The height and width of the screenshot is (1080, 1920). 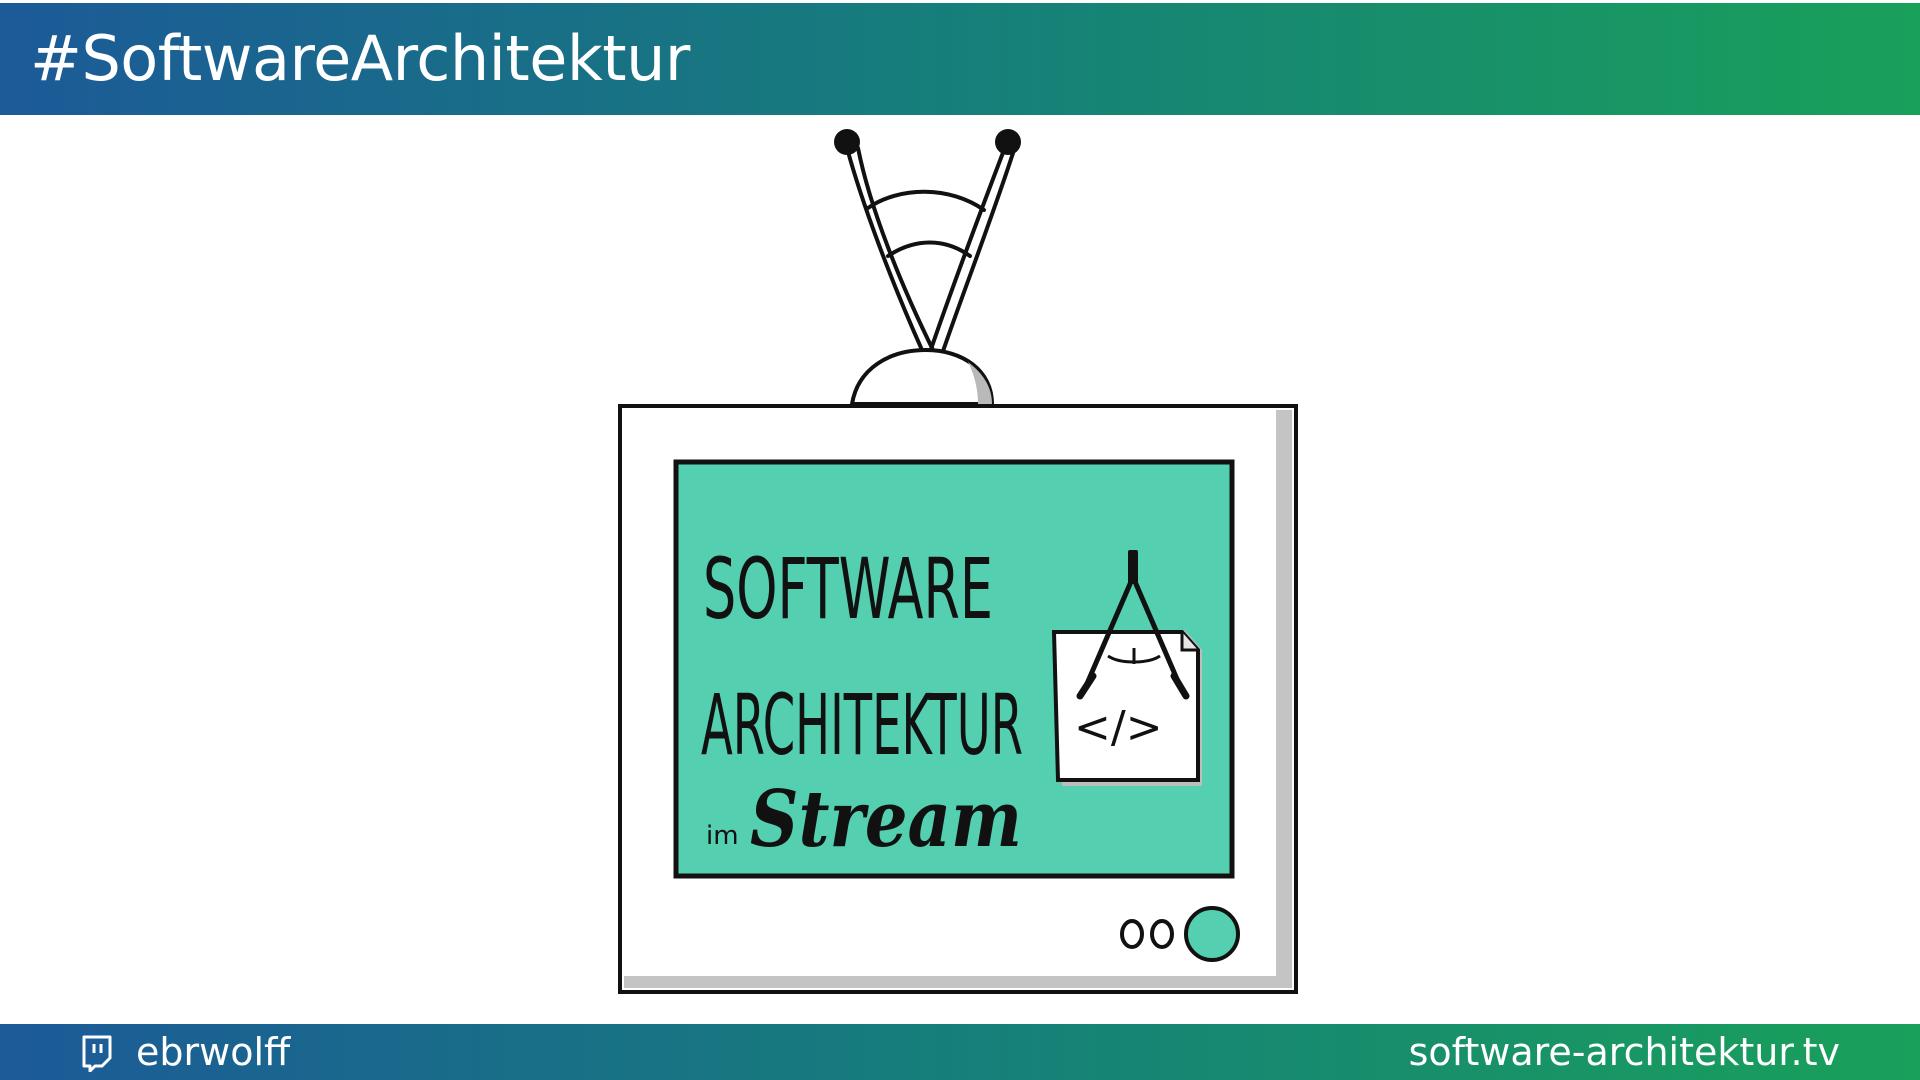 I want to click on document-icon: </>, so click(x=1126, y=708).